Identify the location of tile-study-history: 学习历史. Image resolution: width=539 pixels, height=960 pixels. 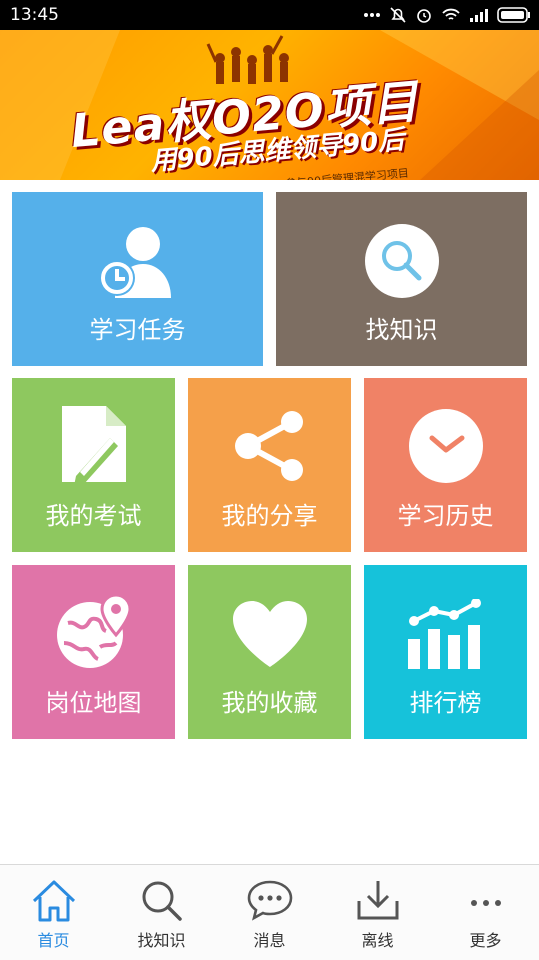
(445, 465).